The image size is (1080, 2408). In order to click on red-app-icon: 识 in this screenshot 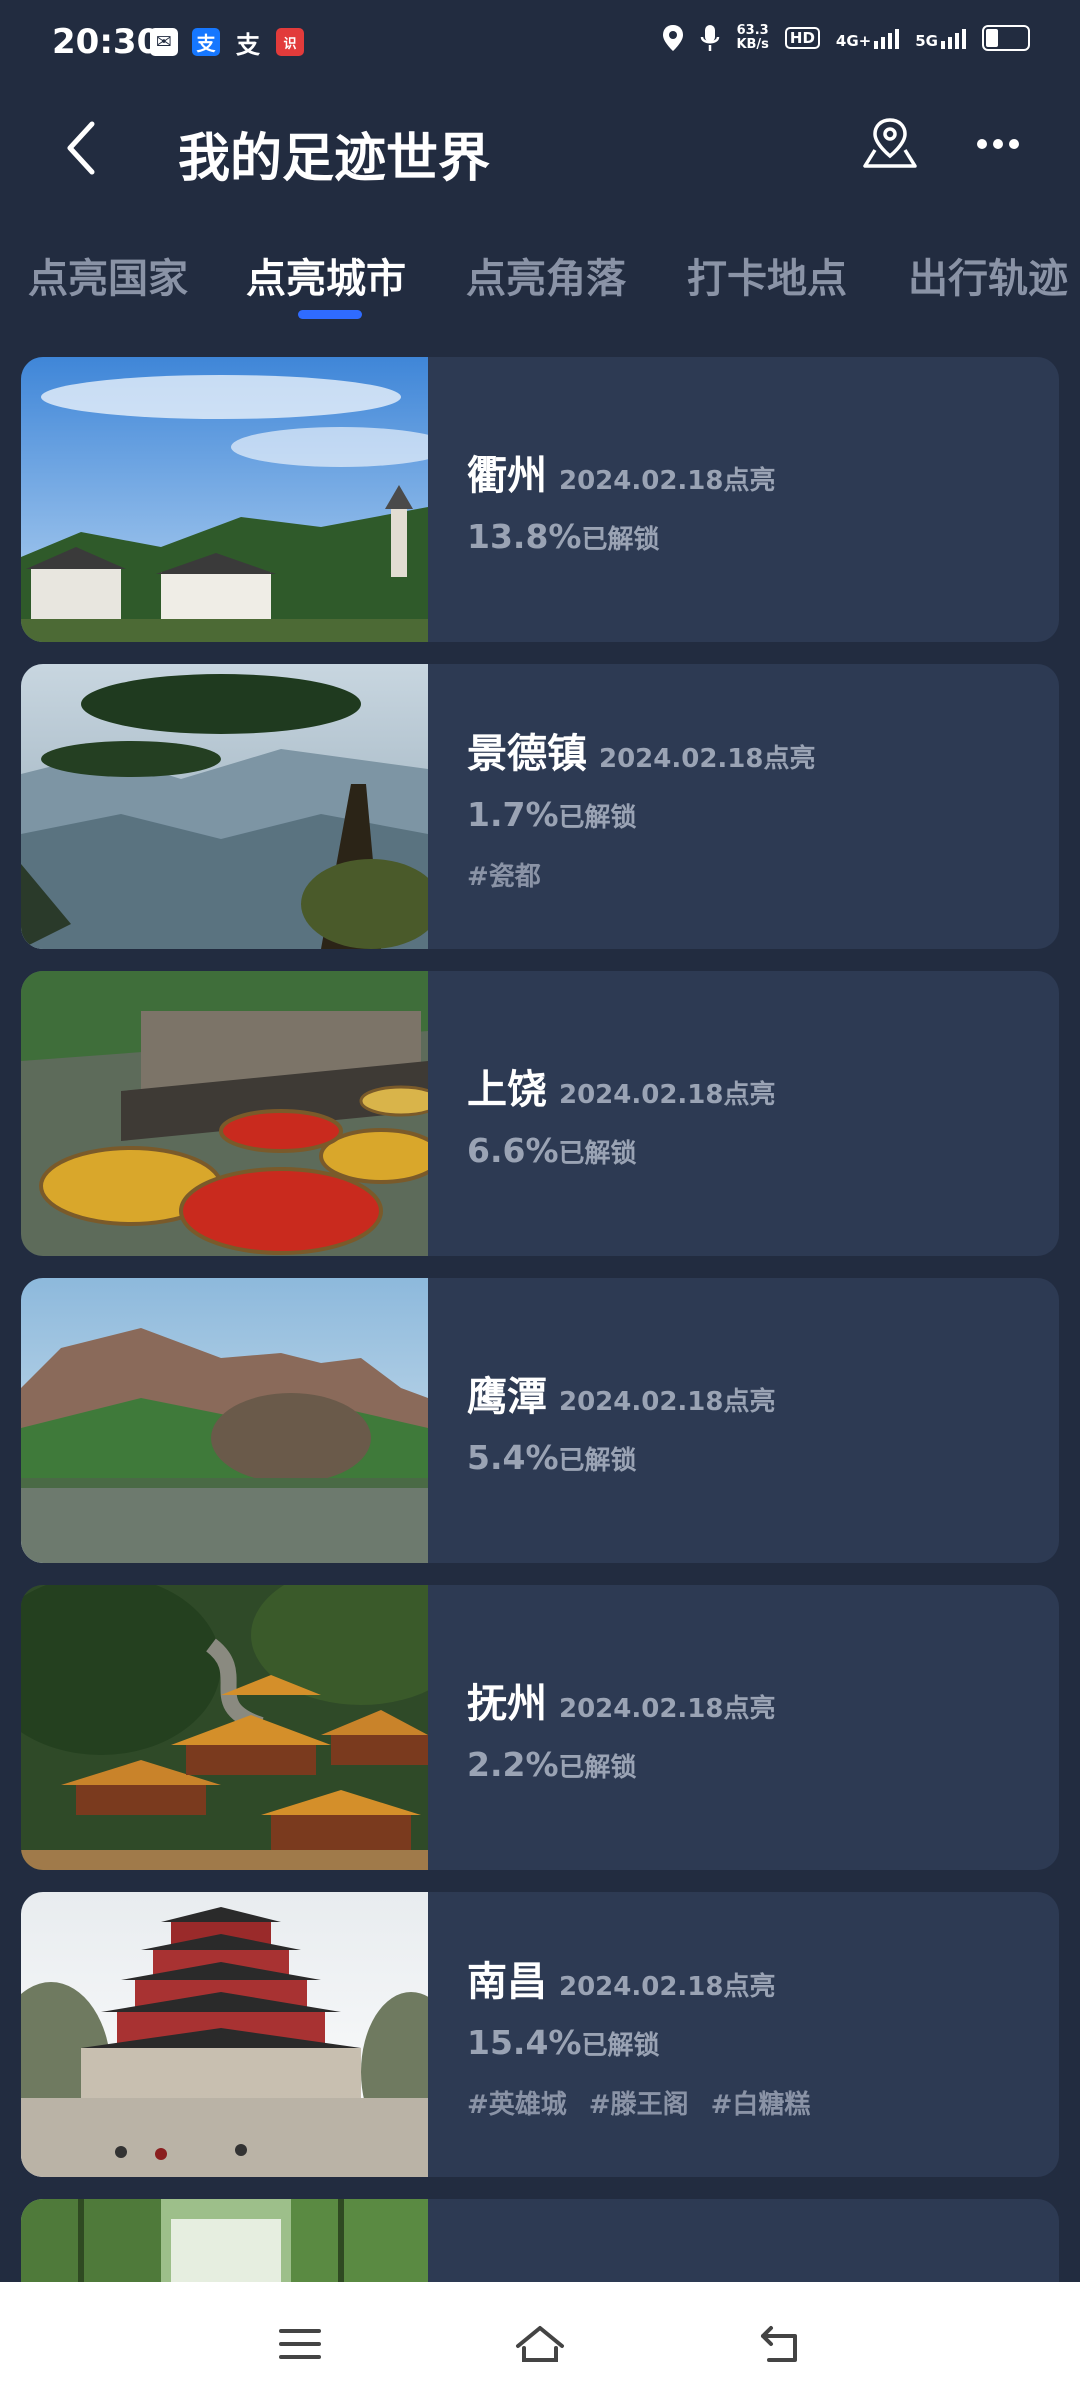, I will do `click(290, 42)`.